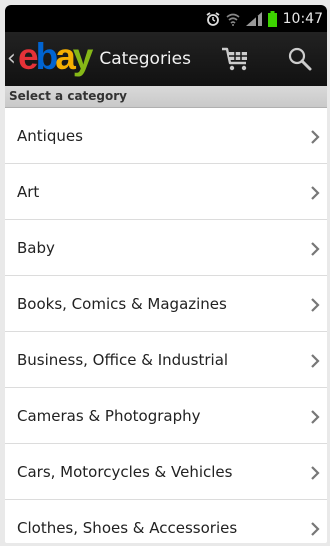 This screenshot has width=330, height=546. I want to click on section-header: Select a category, so click(166, 97).